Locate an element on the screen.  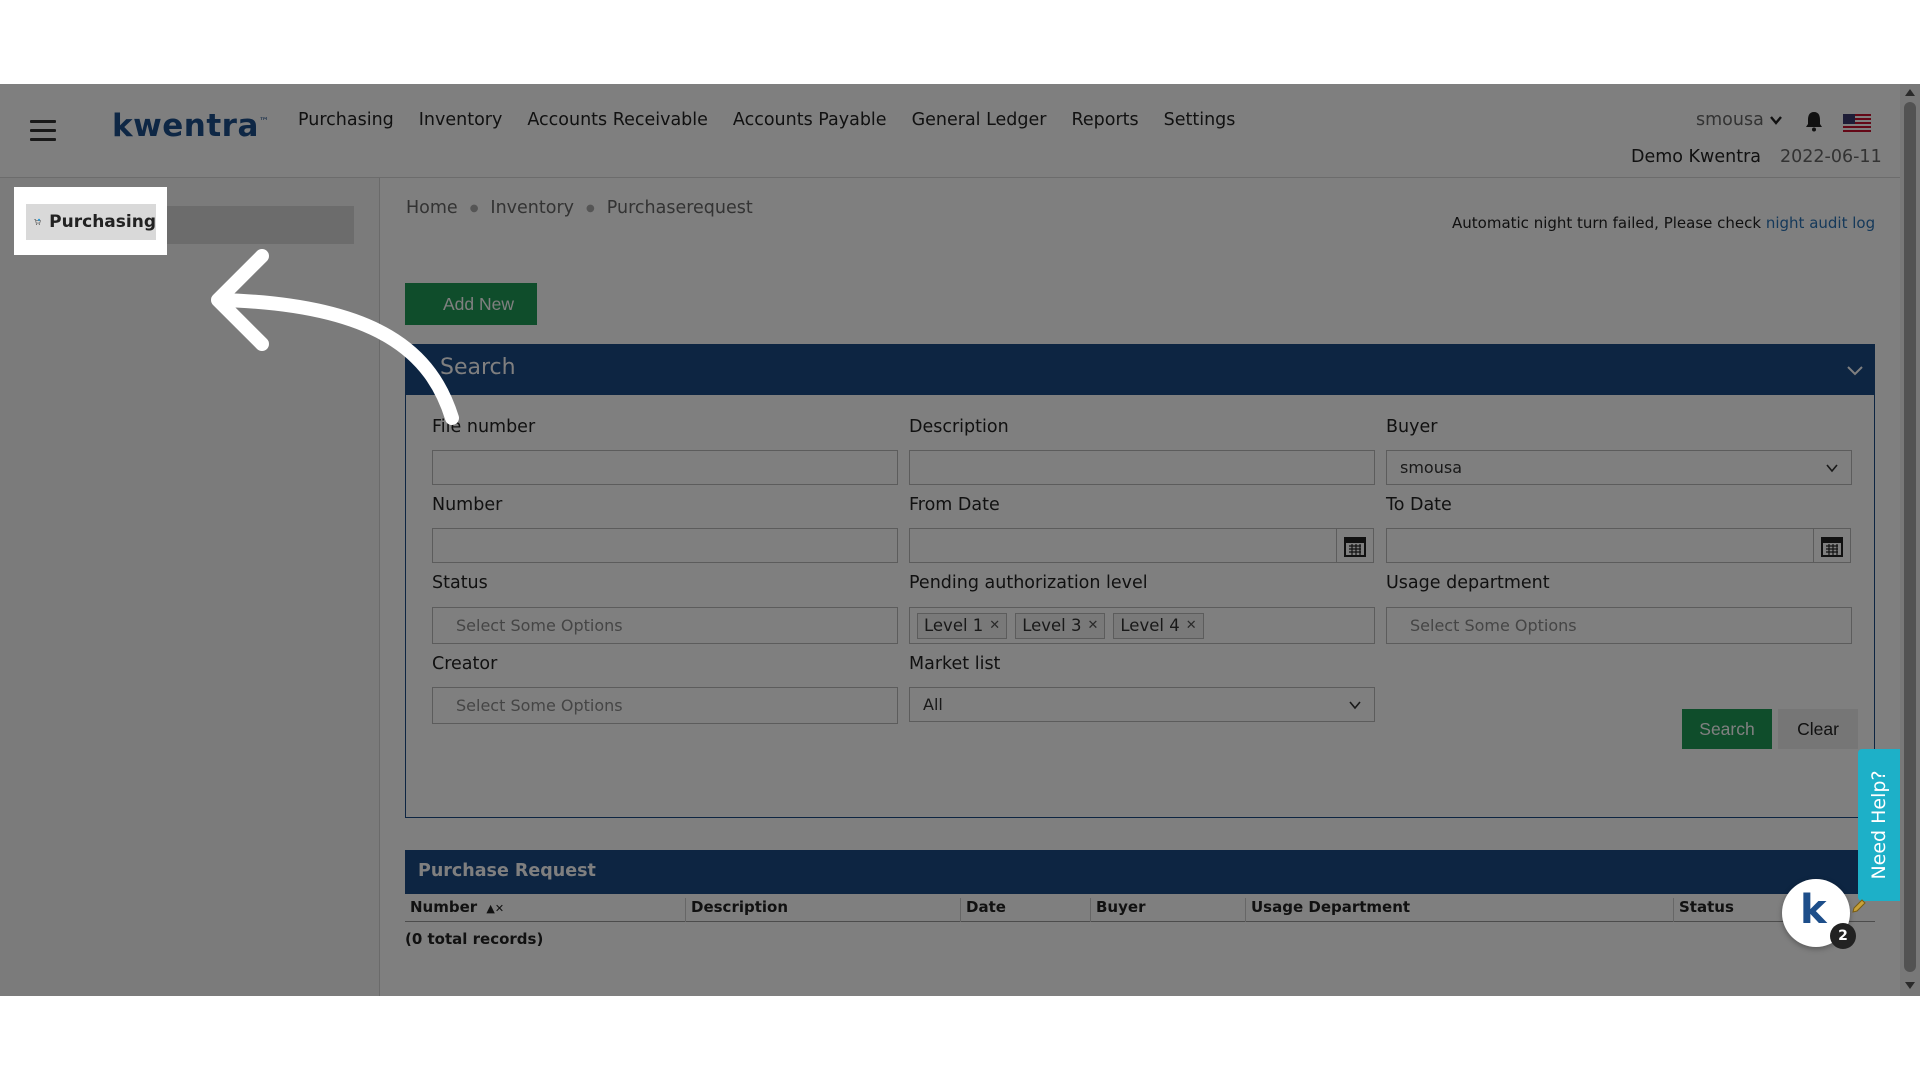
nav-reports: Reports is located at coordinates (1104, 120).